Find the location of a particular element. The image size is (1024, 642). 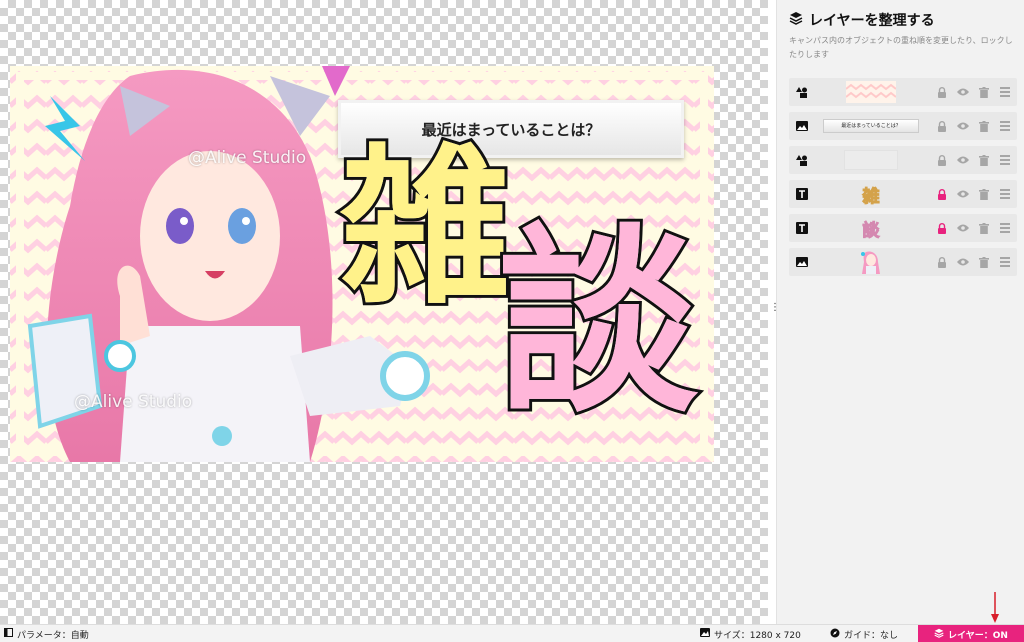

layer-list: 最近はまっていることは？ 雑 談 is located at coordinates (903, 180).